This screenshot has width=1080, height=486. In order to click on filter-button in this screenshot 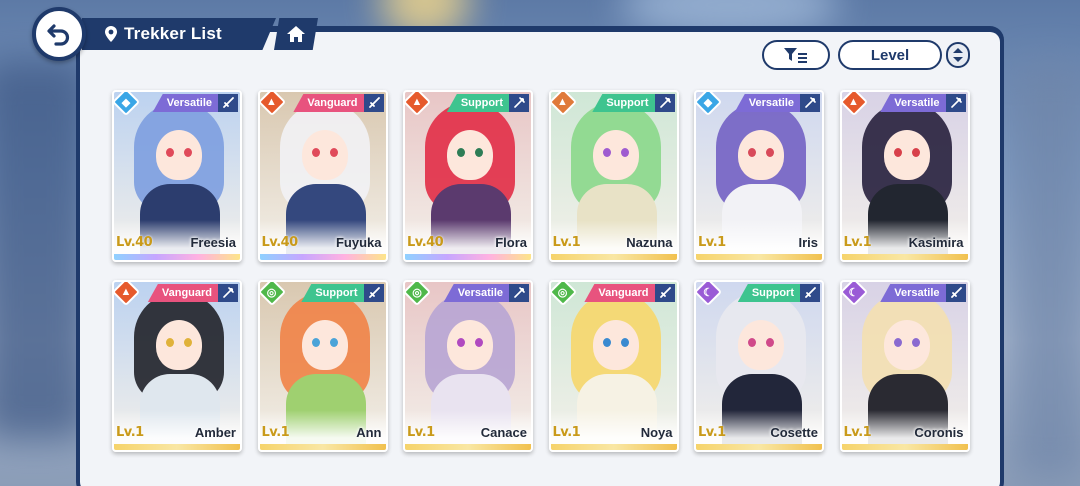, I will do `click(796, 55)`.